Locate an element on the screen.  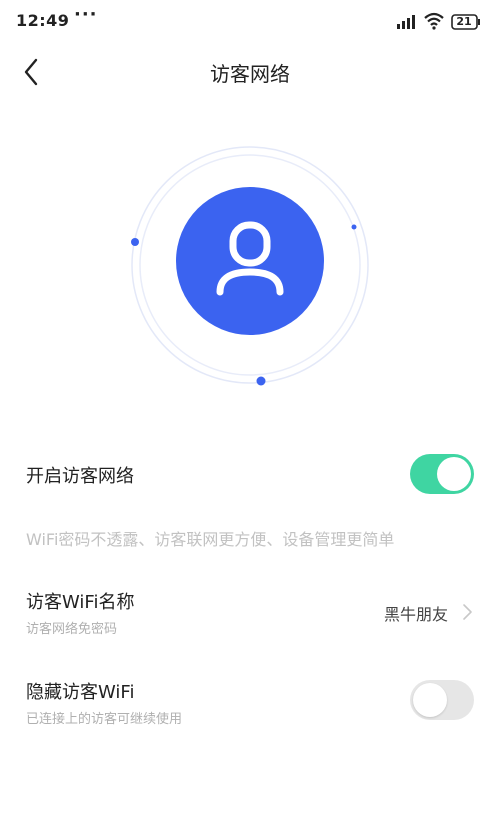
signal-icon is located at coordinates (406, 22).